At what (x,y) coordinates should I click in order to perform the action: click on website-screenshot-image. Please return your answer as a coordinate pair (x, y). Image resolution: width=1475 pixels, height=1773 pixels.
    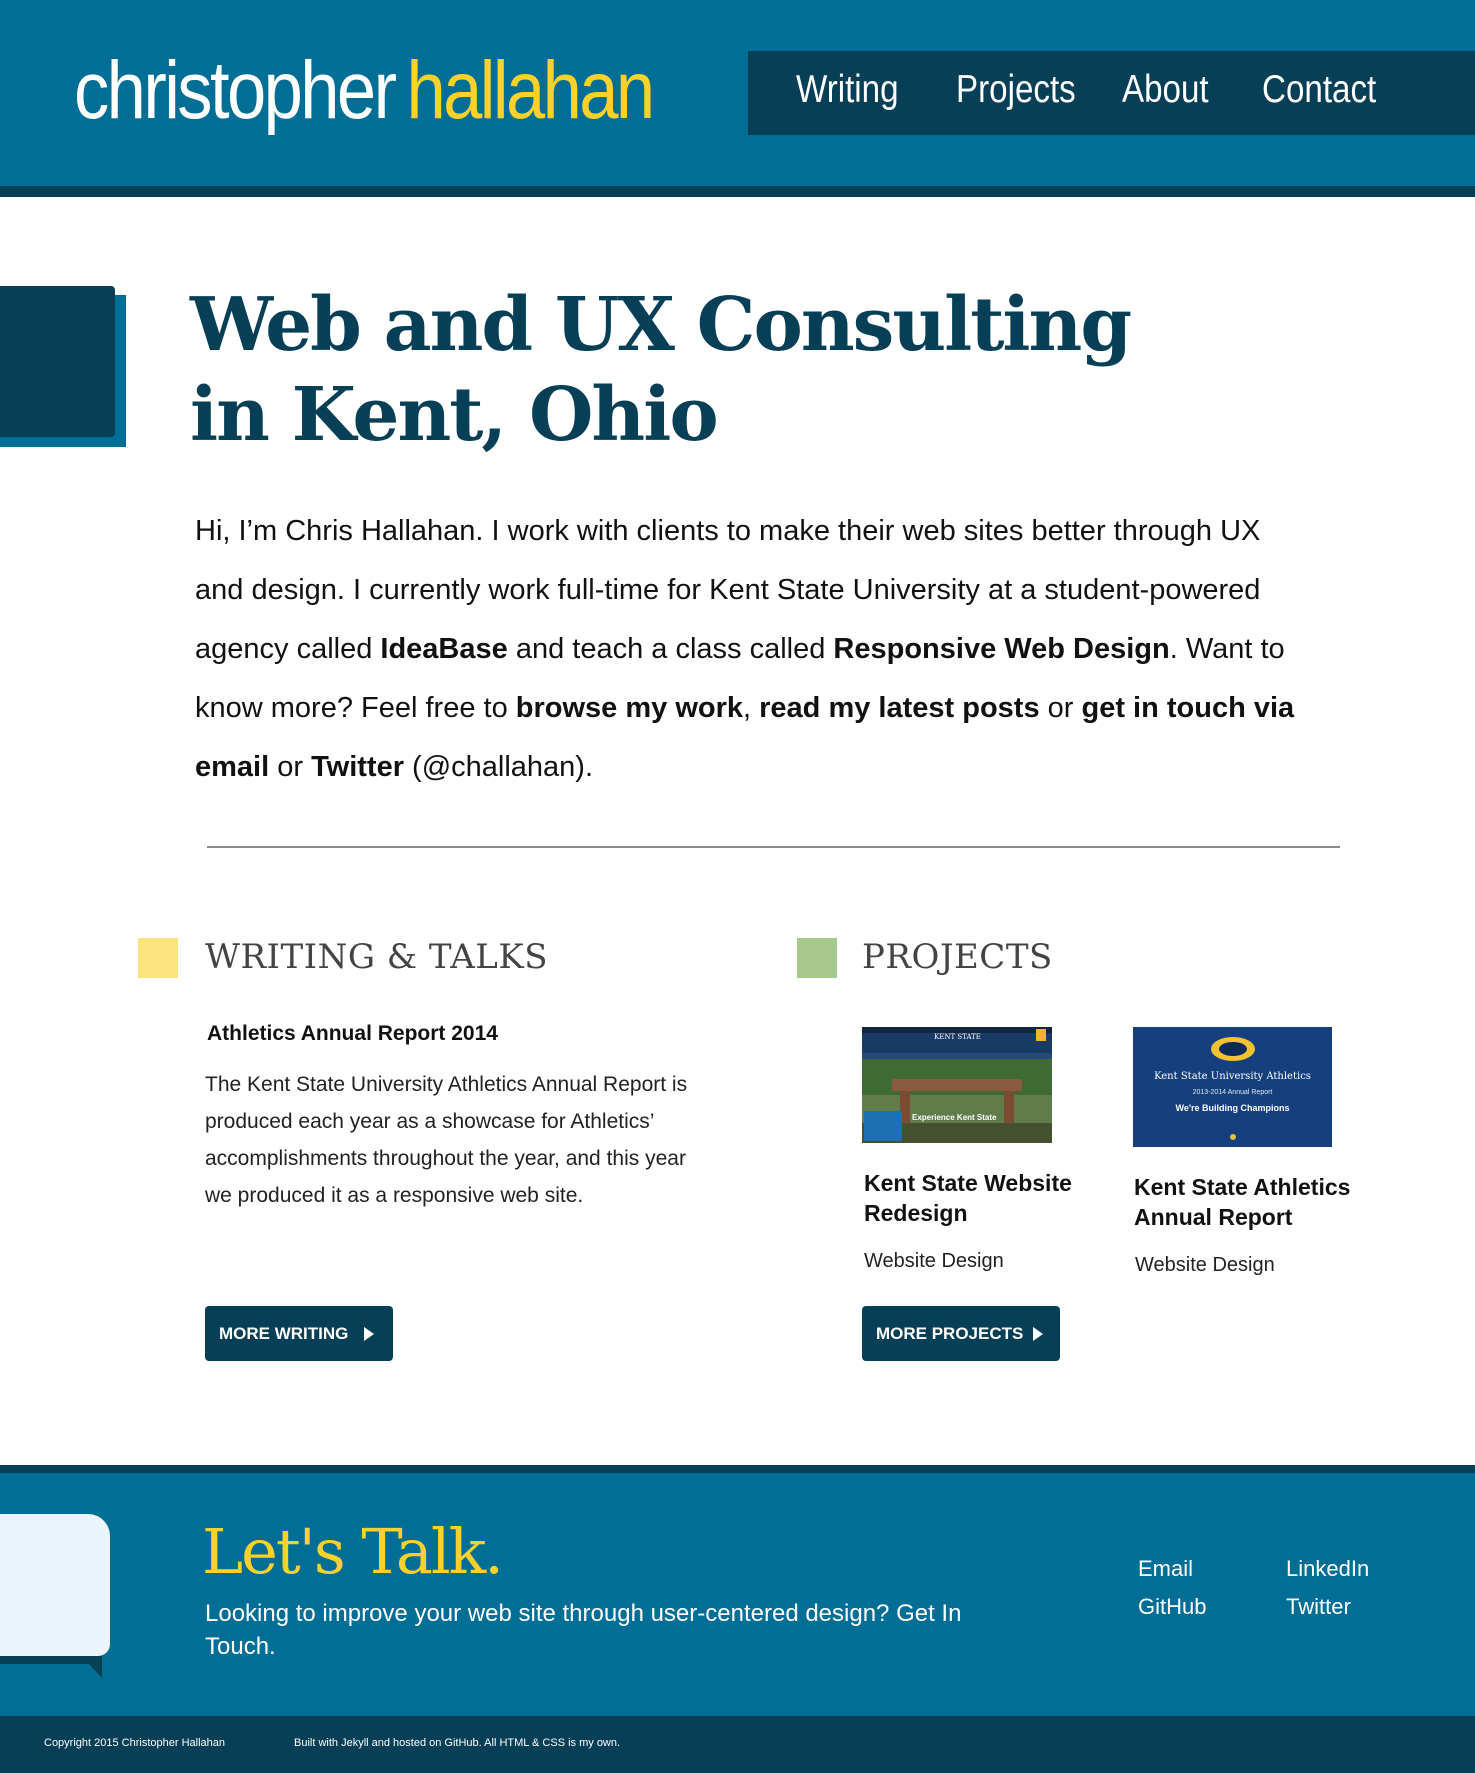
    Looking at the image, I should click on (957, 1085).